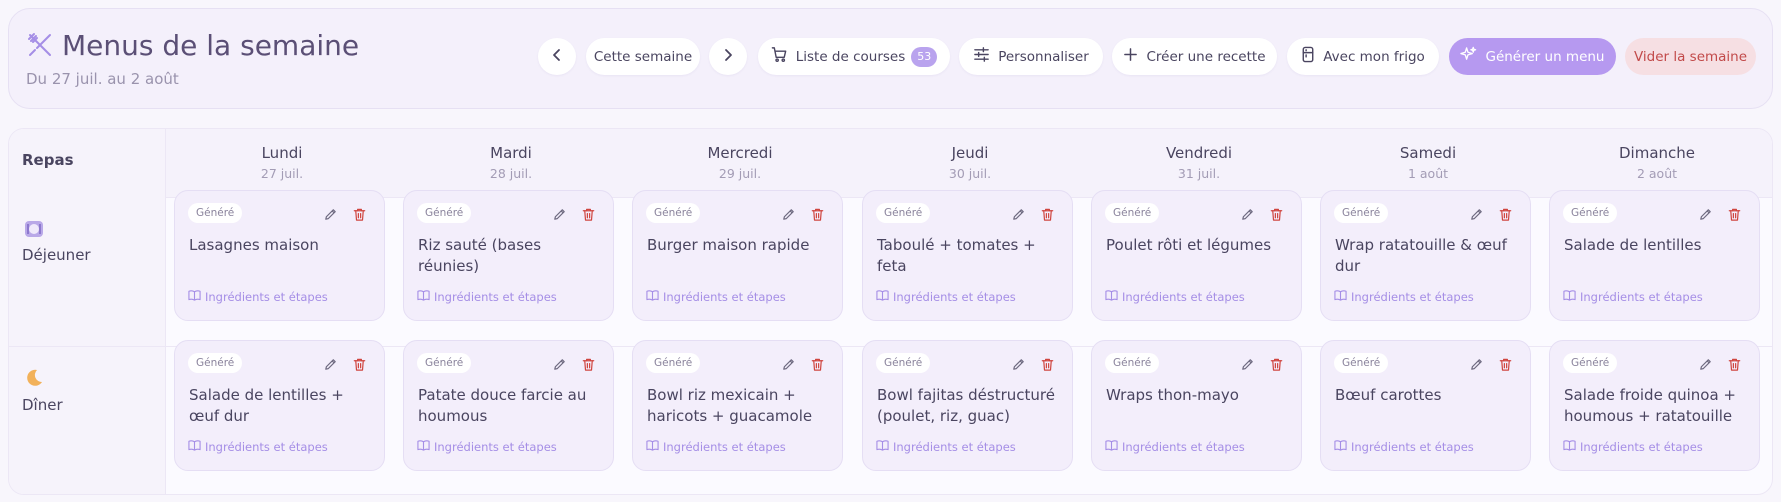 This screenshot has height=502, width=1781. What do you see at coordinates (1200, 395) in the screenshot?
I see `recipe-name: Wraps thon-mayo` at bounding box center [1200, 395].